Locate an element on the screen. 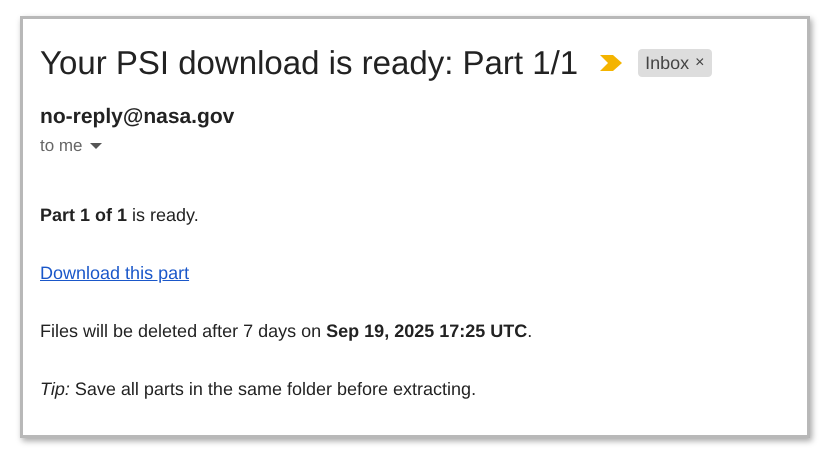  caret-icon is located at coordinates (96, 146).